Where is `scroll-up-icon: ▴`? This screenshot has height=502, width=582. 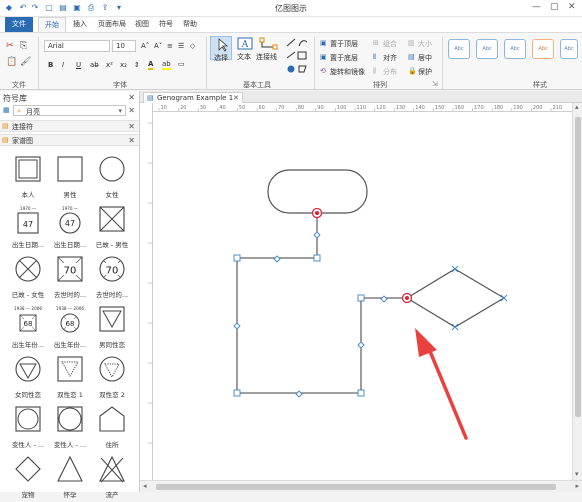
scroll-up-icon: ▴ is located at coordinates (577, 107).